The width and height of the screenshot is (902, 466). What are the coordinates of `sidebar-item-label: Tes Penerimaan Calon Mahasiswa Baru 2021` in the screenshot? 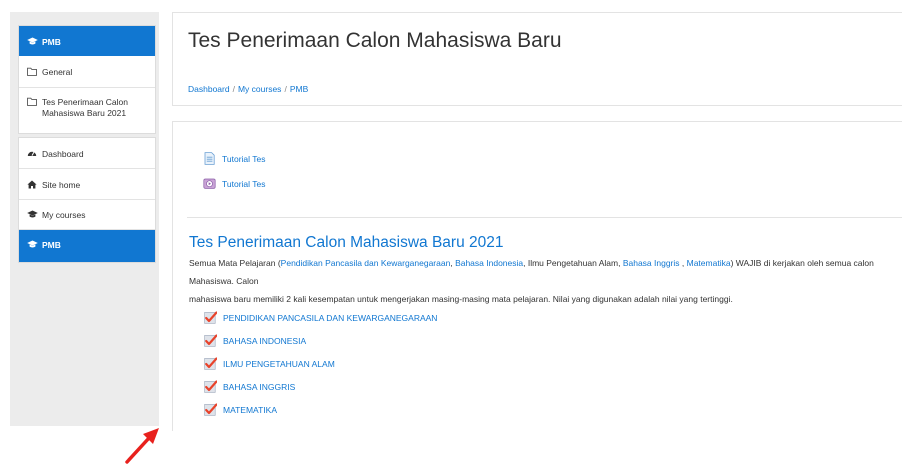 It's located at (85, 107).